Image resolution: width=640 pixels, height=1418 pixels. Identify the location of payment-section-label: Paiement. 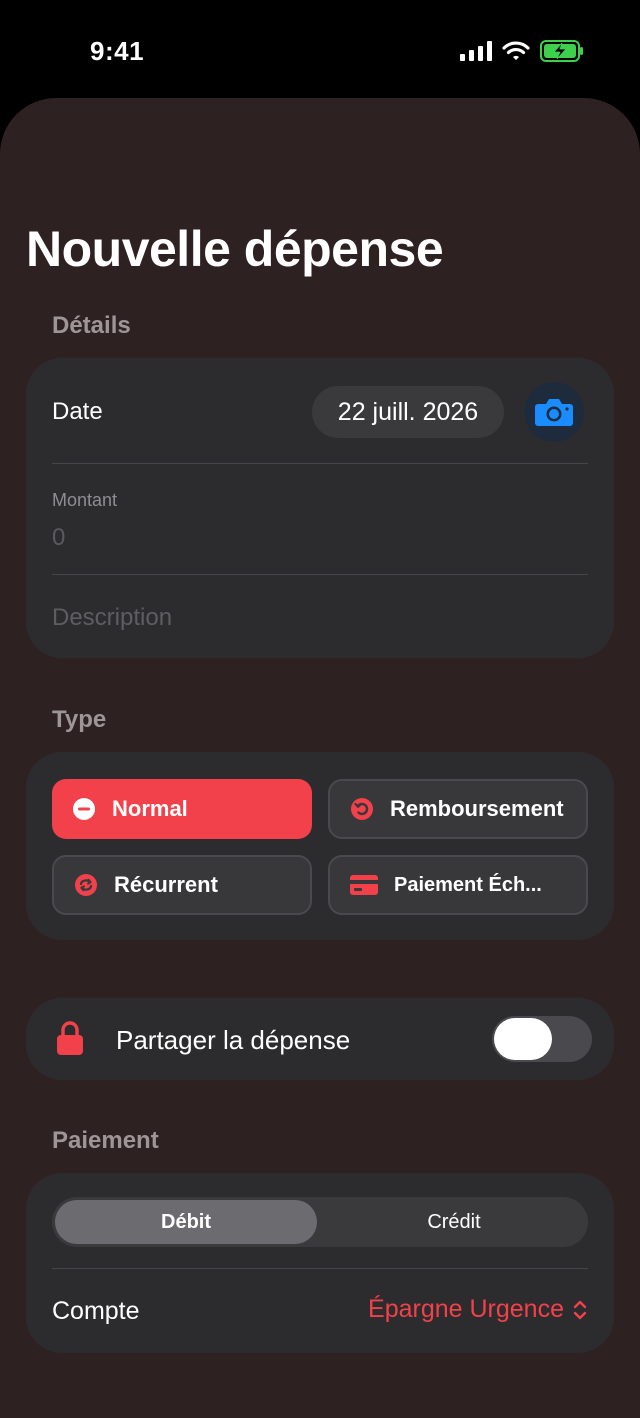
(105, 1140).